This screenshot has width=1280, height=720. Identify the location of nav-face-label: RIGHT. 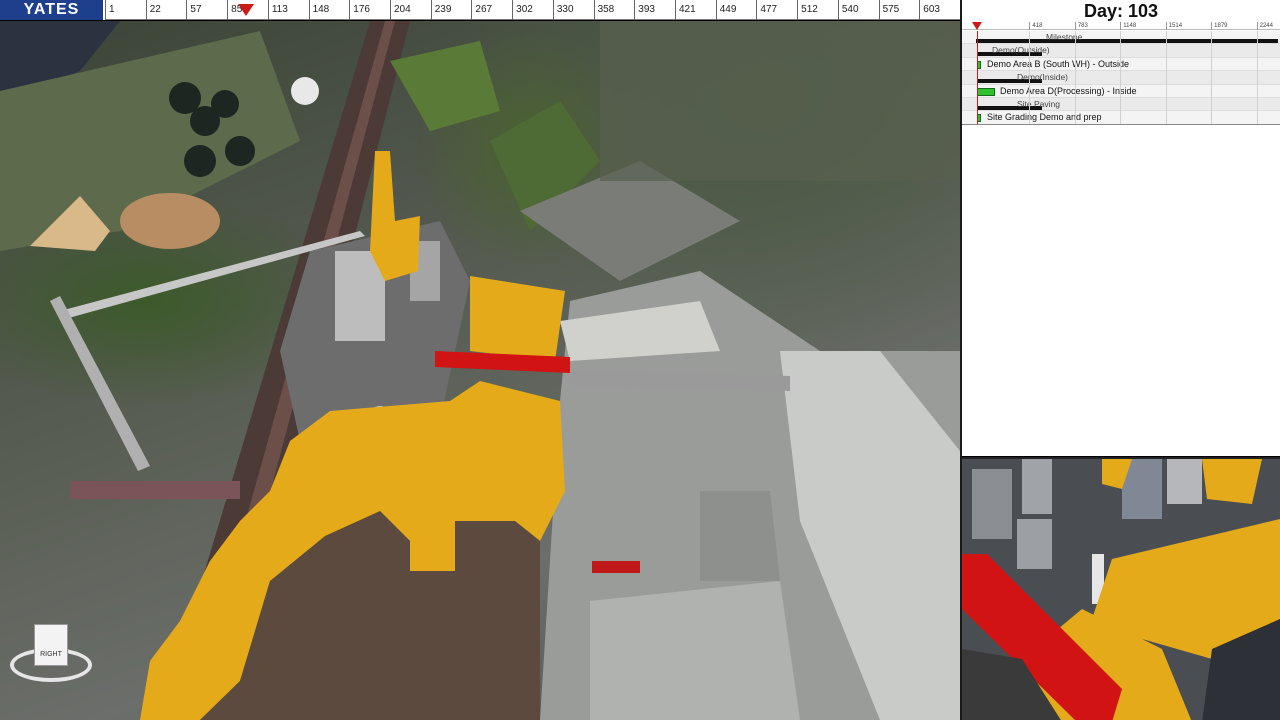
(51, 654).